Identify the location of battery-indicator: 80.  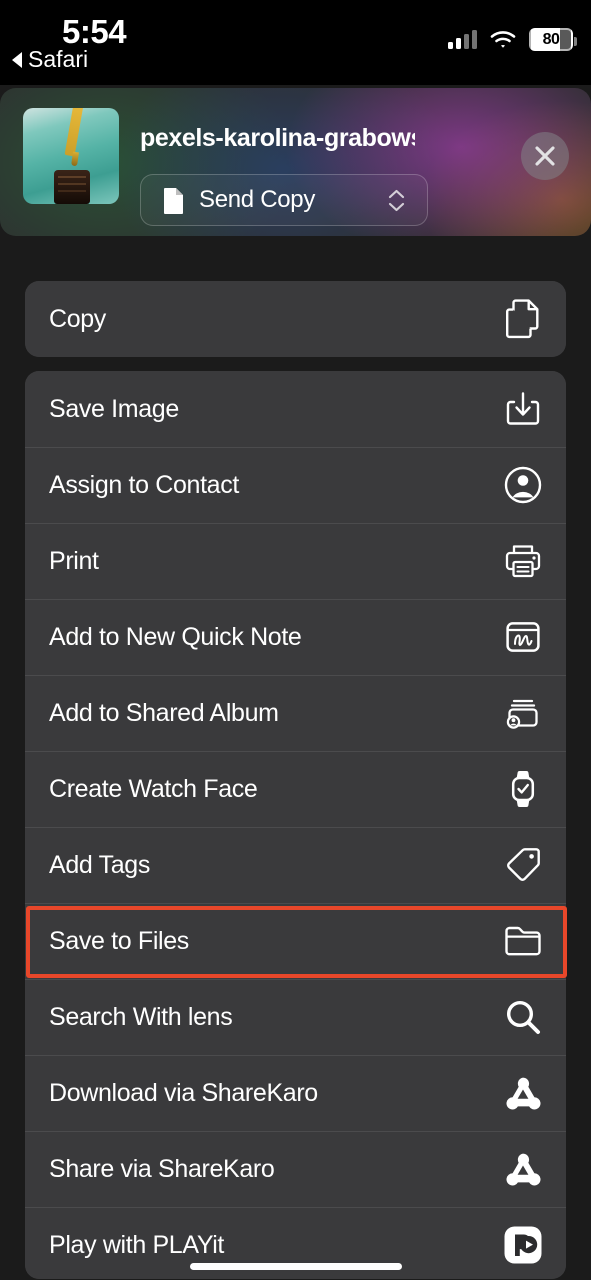
(553, 39).